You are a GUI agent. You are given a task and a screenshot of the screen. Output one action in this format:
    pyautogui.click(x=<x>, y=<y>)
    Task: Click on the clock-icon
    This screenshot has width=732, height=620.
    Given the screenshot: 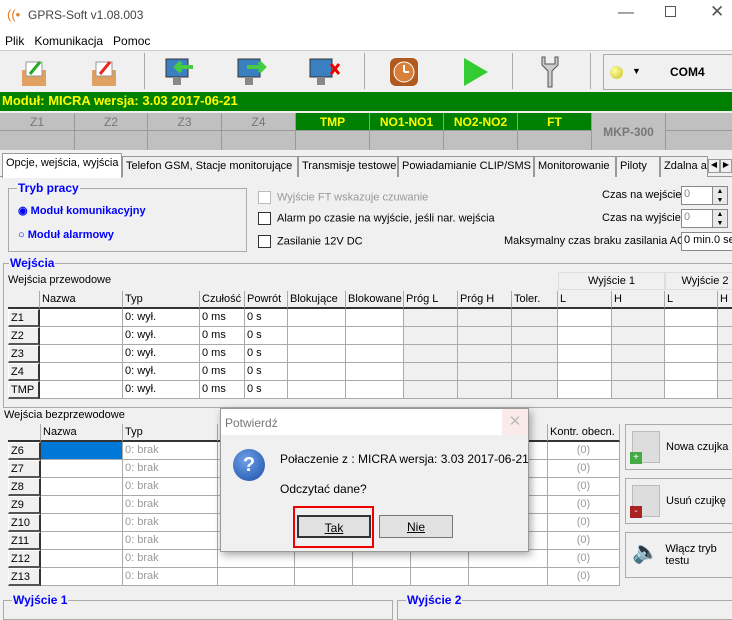 What is the action you would take?
    pyautogui.click(x=404, y=72)
    